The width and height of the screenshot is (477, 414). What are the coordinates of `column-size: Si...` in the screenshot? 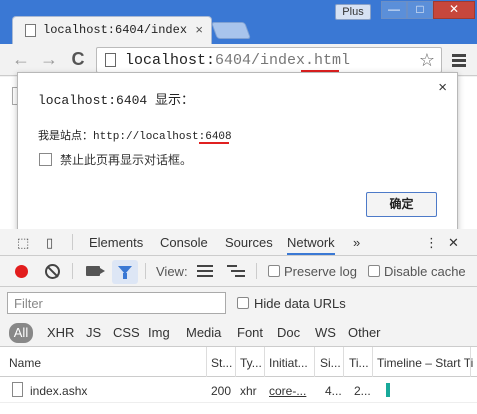 It's located at (331, 363).